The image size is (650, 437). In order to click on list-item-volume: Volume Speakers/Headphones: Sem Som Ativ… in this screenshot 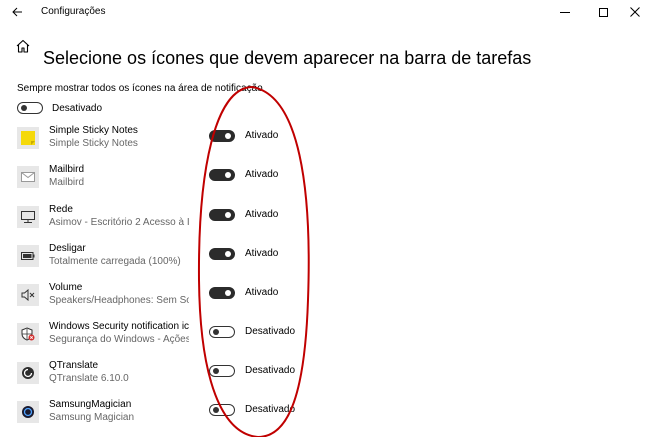, I will do `click(325, 299)`.